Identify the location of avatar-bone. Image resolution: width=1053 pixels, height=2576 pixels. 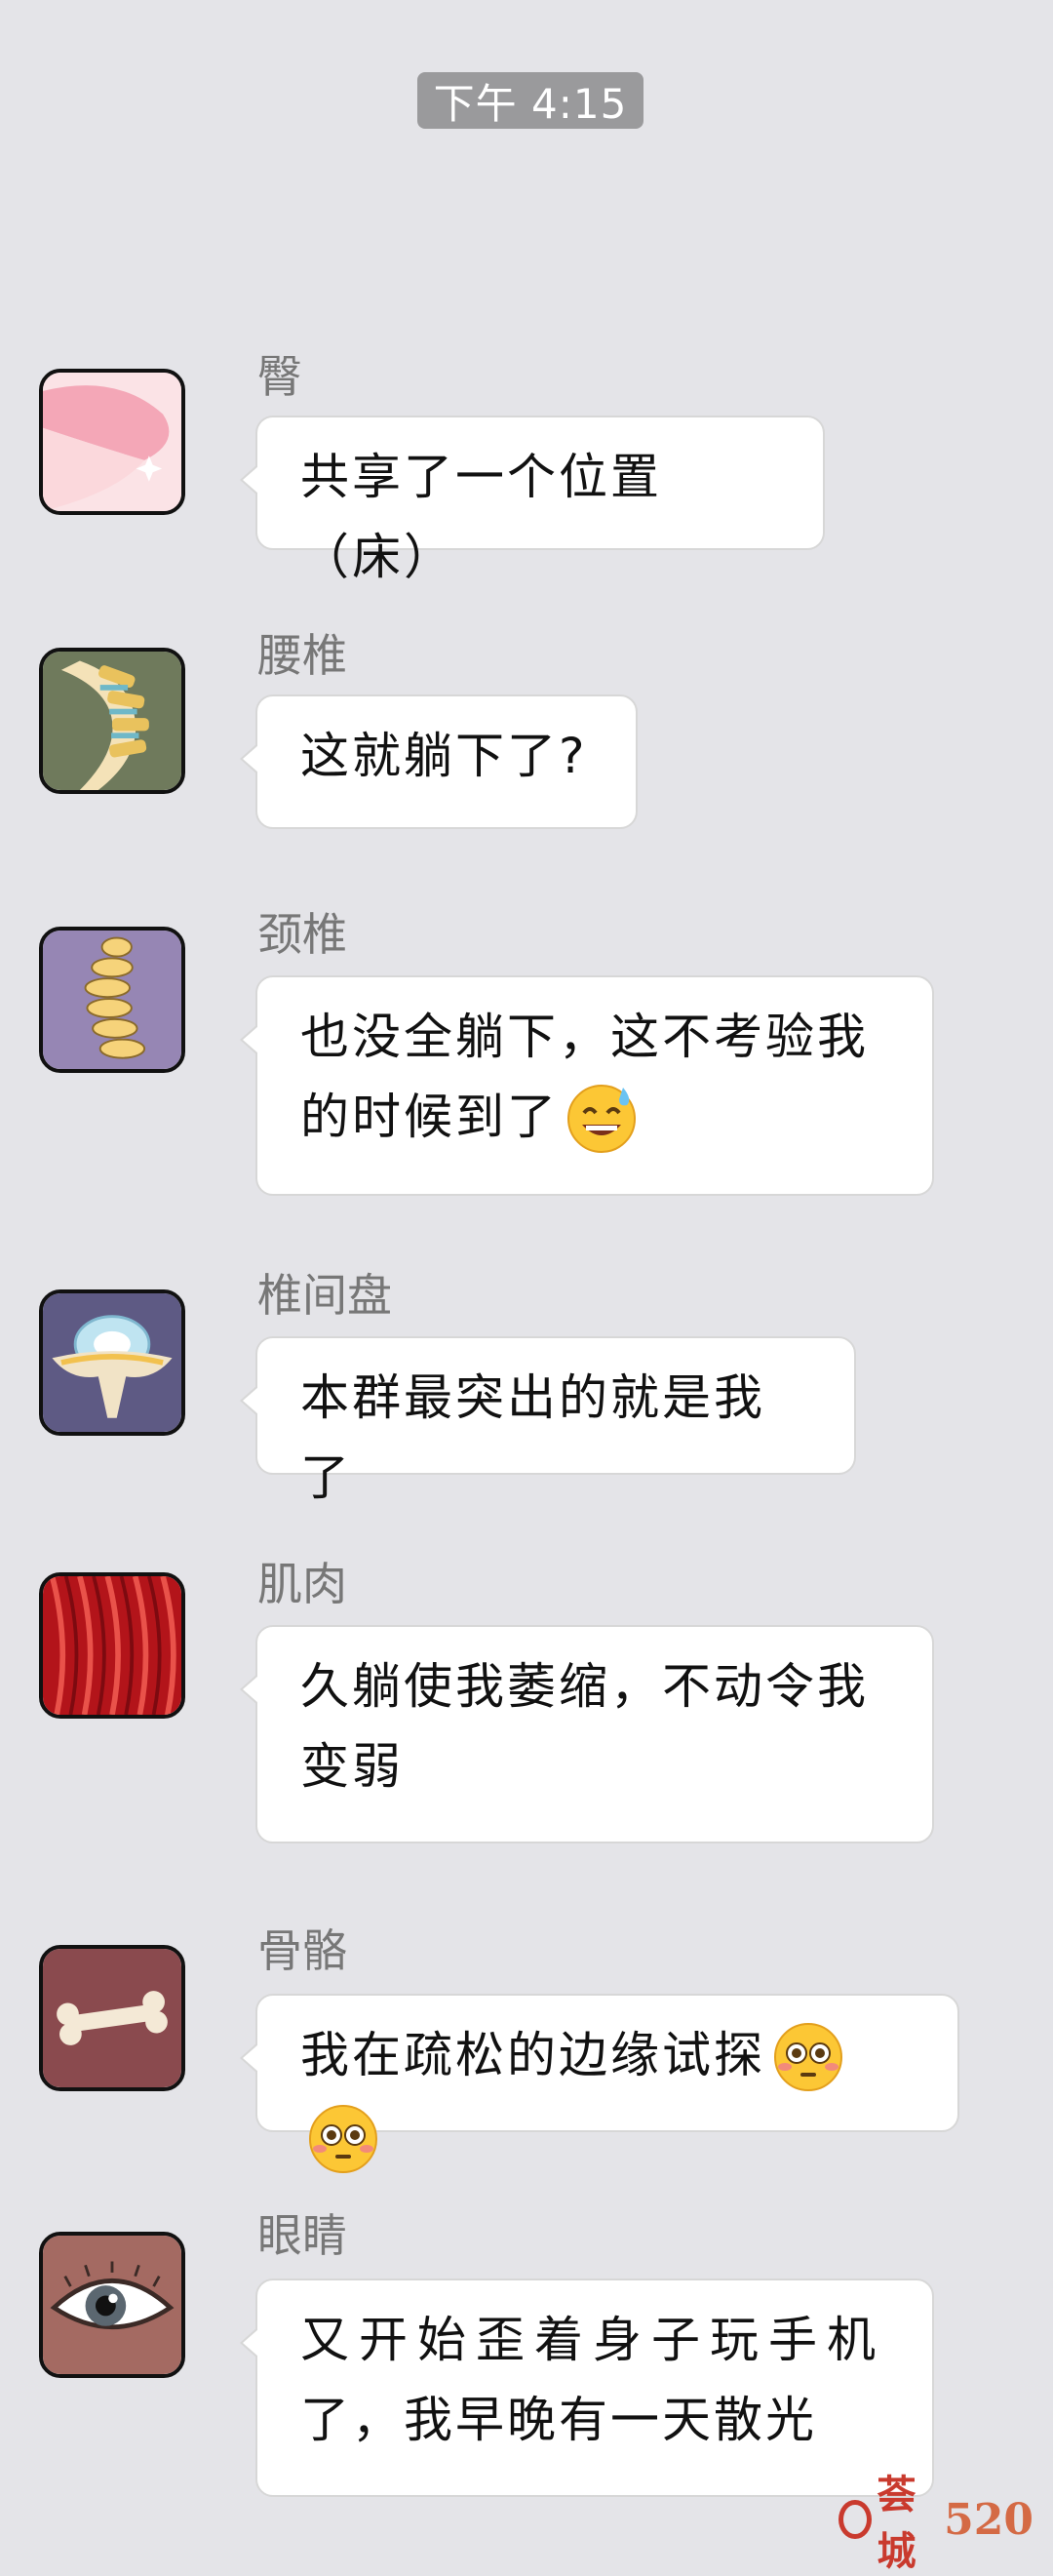
(112, 2018).